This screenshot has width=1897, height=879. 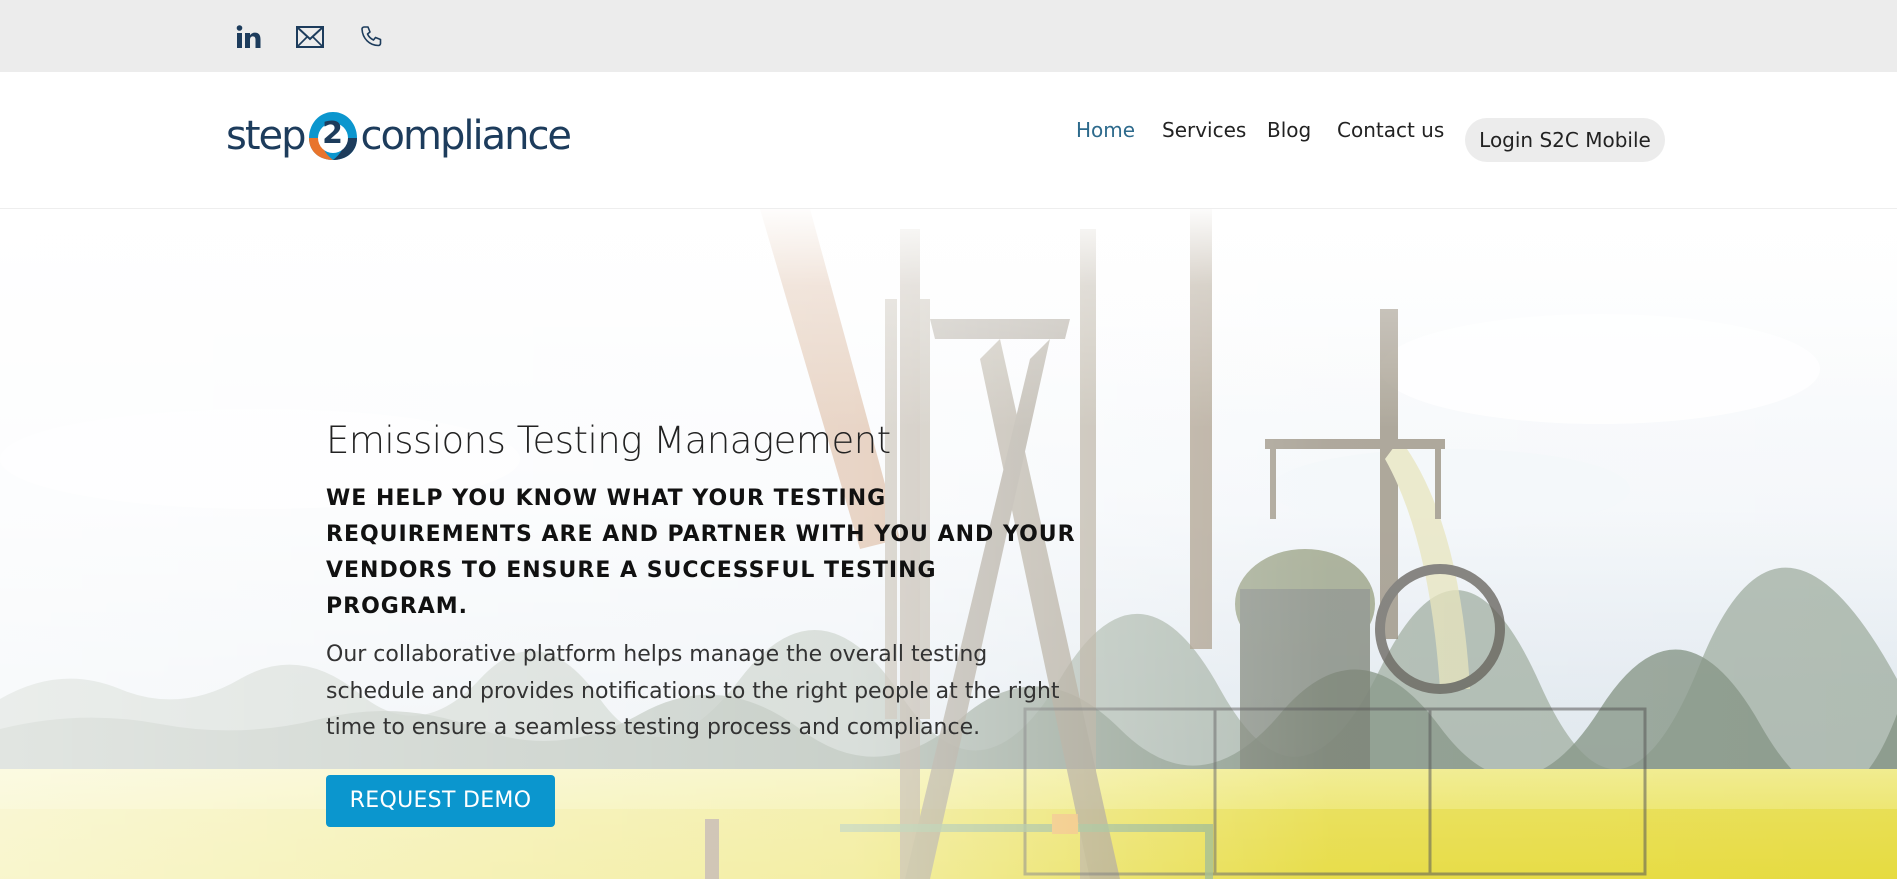 I want to click on nav-services: Services, so click(x=1204, y=130).